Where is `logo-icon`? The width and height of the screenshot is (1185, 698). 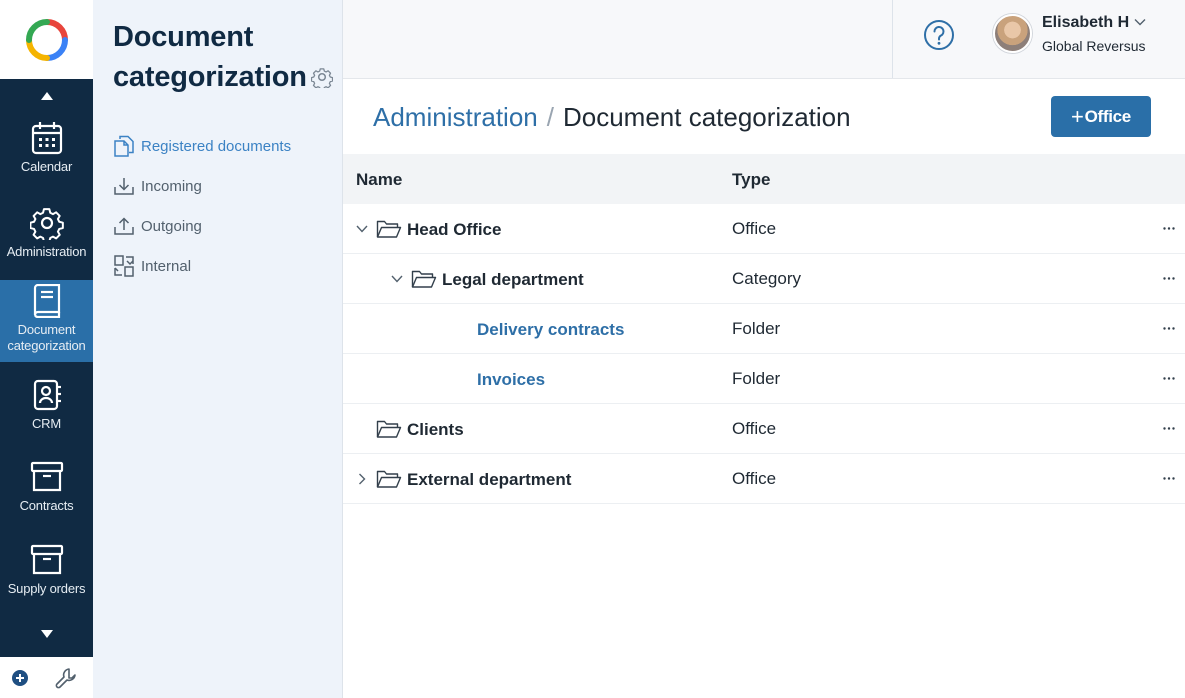 logo-icon is located at coordinates (46, 39).